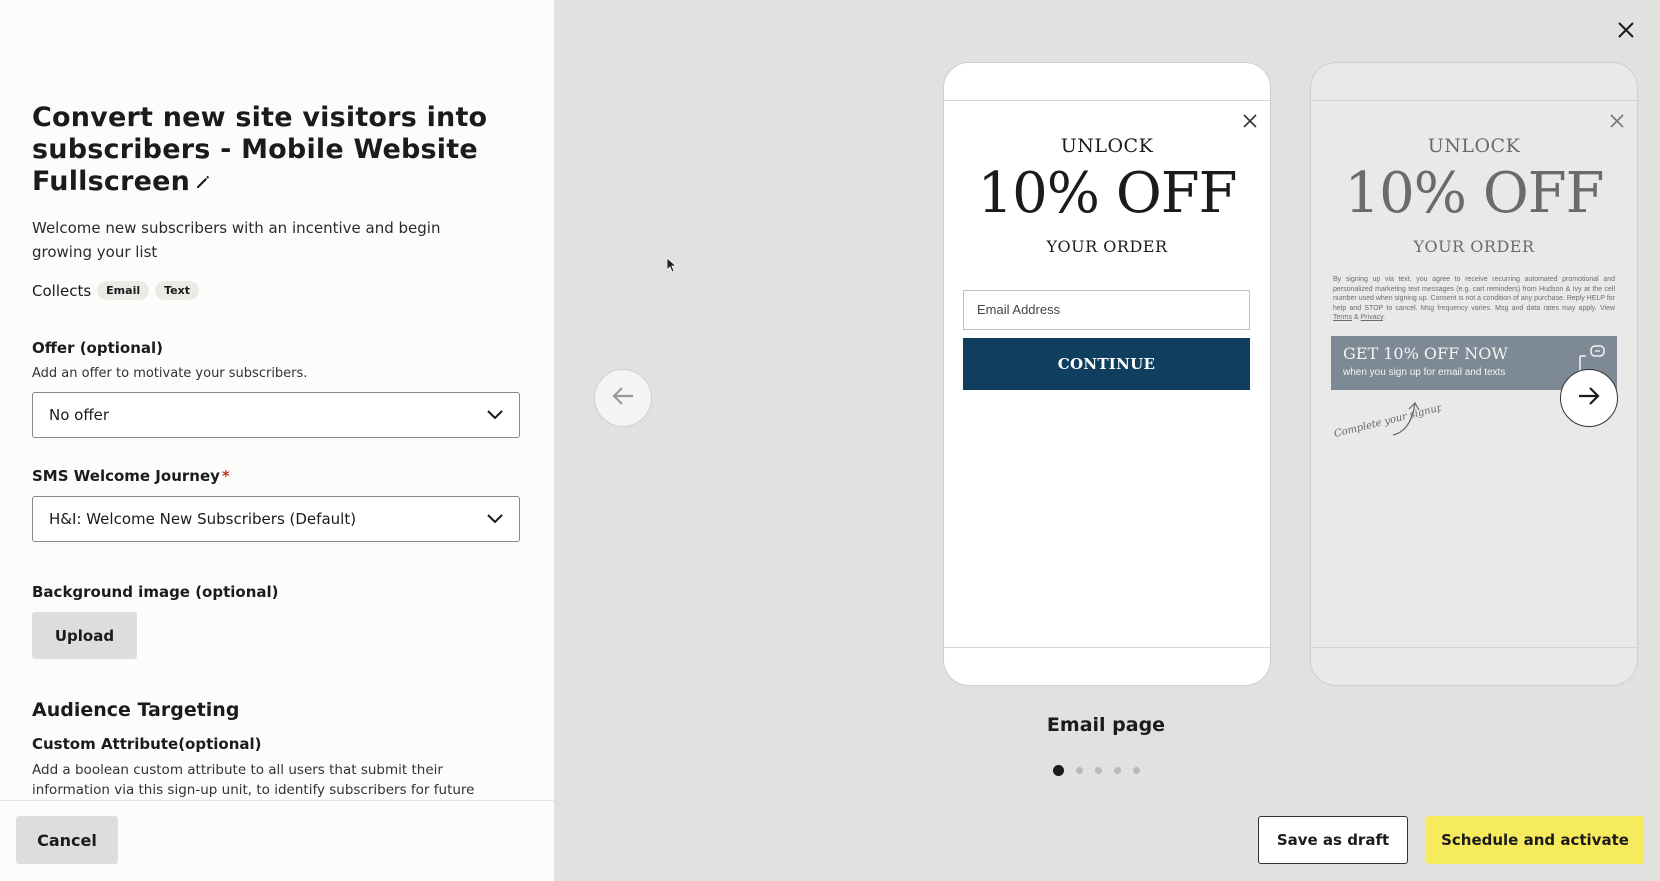  Describe the element at coordinates (276, 415) in the screenshot. I see `offer-select: No offer` at that location.